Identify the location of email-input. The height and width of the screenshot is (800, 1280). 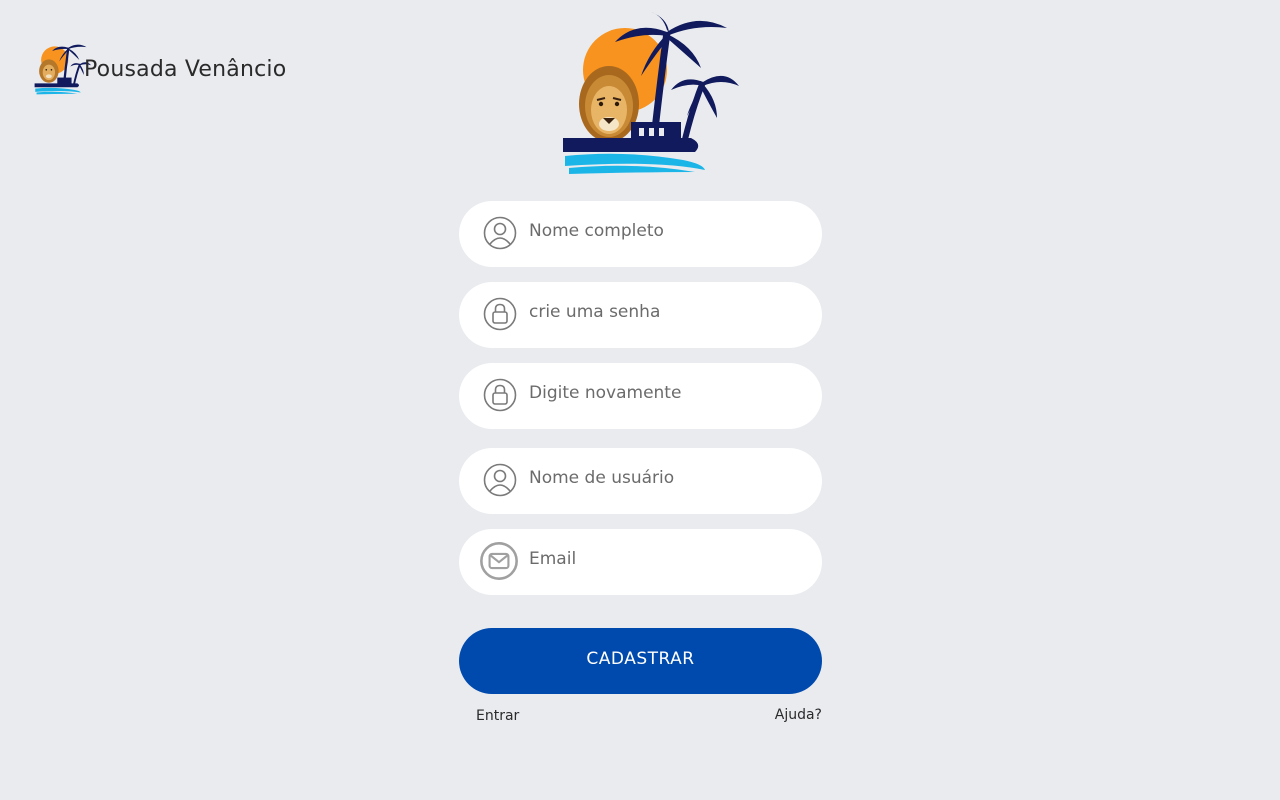
(664, 559).